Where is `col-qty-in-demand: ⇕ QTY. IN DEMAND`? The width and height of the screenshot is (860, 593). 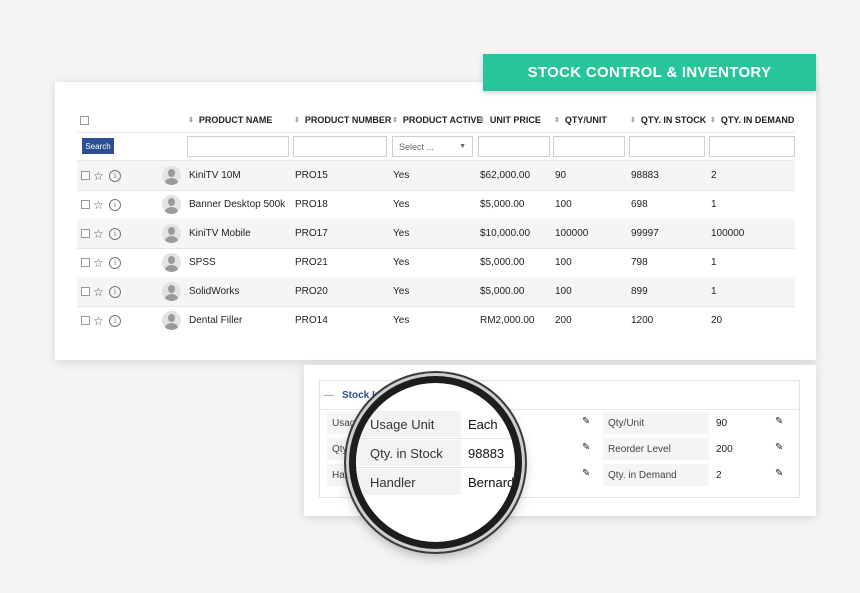 col-qty-in-demand: ⇕ QTY. IN DEMAND is located at coordinates (752, 120).